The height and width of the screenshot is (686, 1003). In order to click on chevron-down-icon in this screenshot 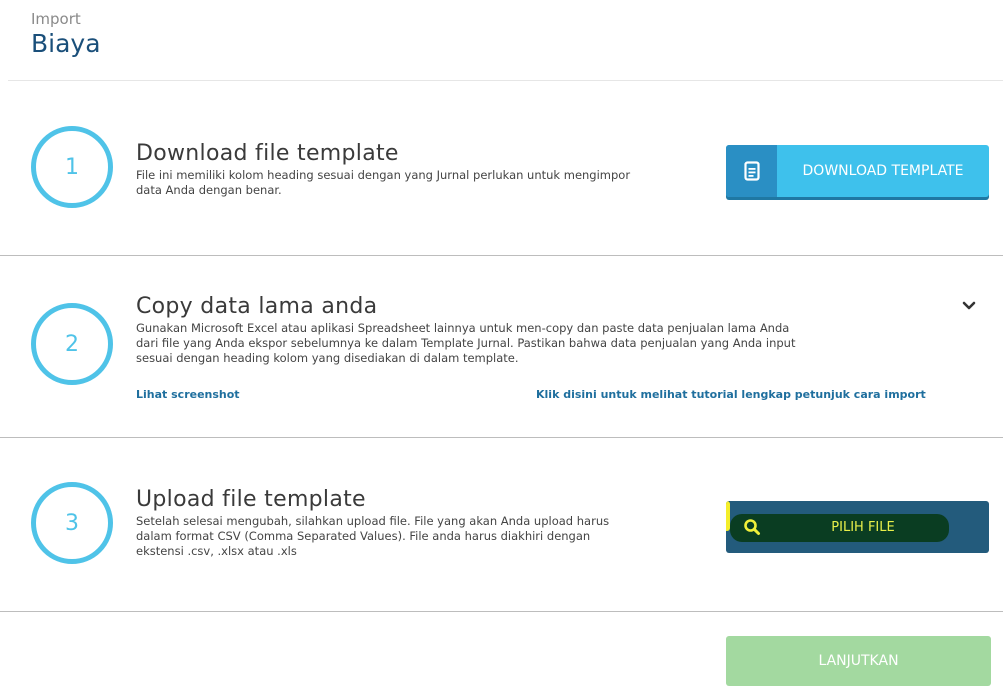, I will do `click(969, 305)`.